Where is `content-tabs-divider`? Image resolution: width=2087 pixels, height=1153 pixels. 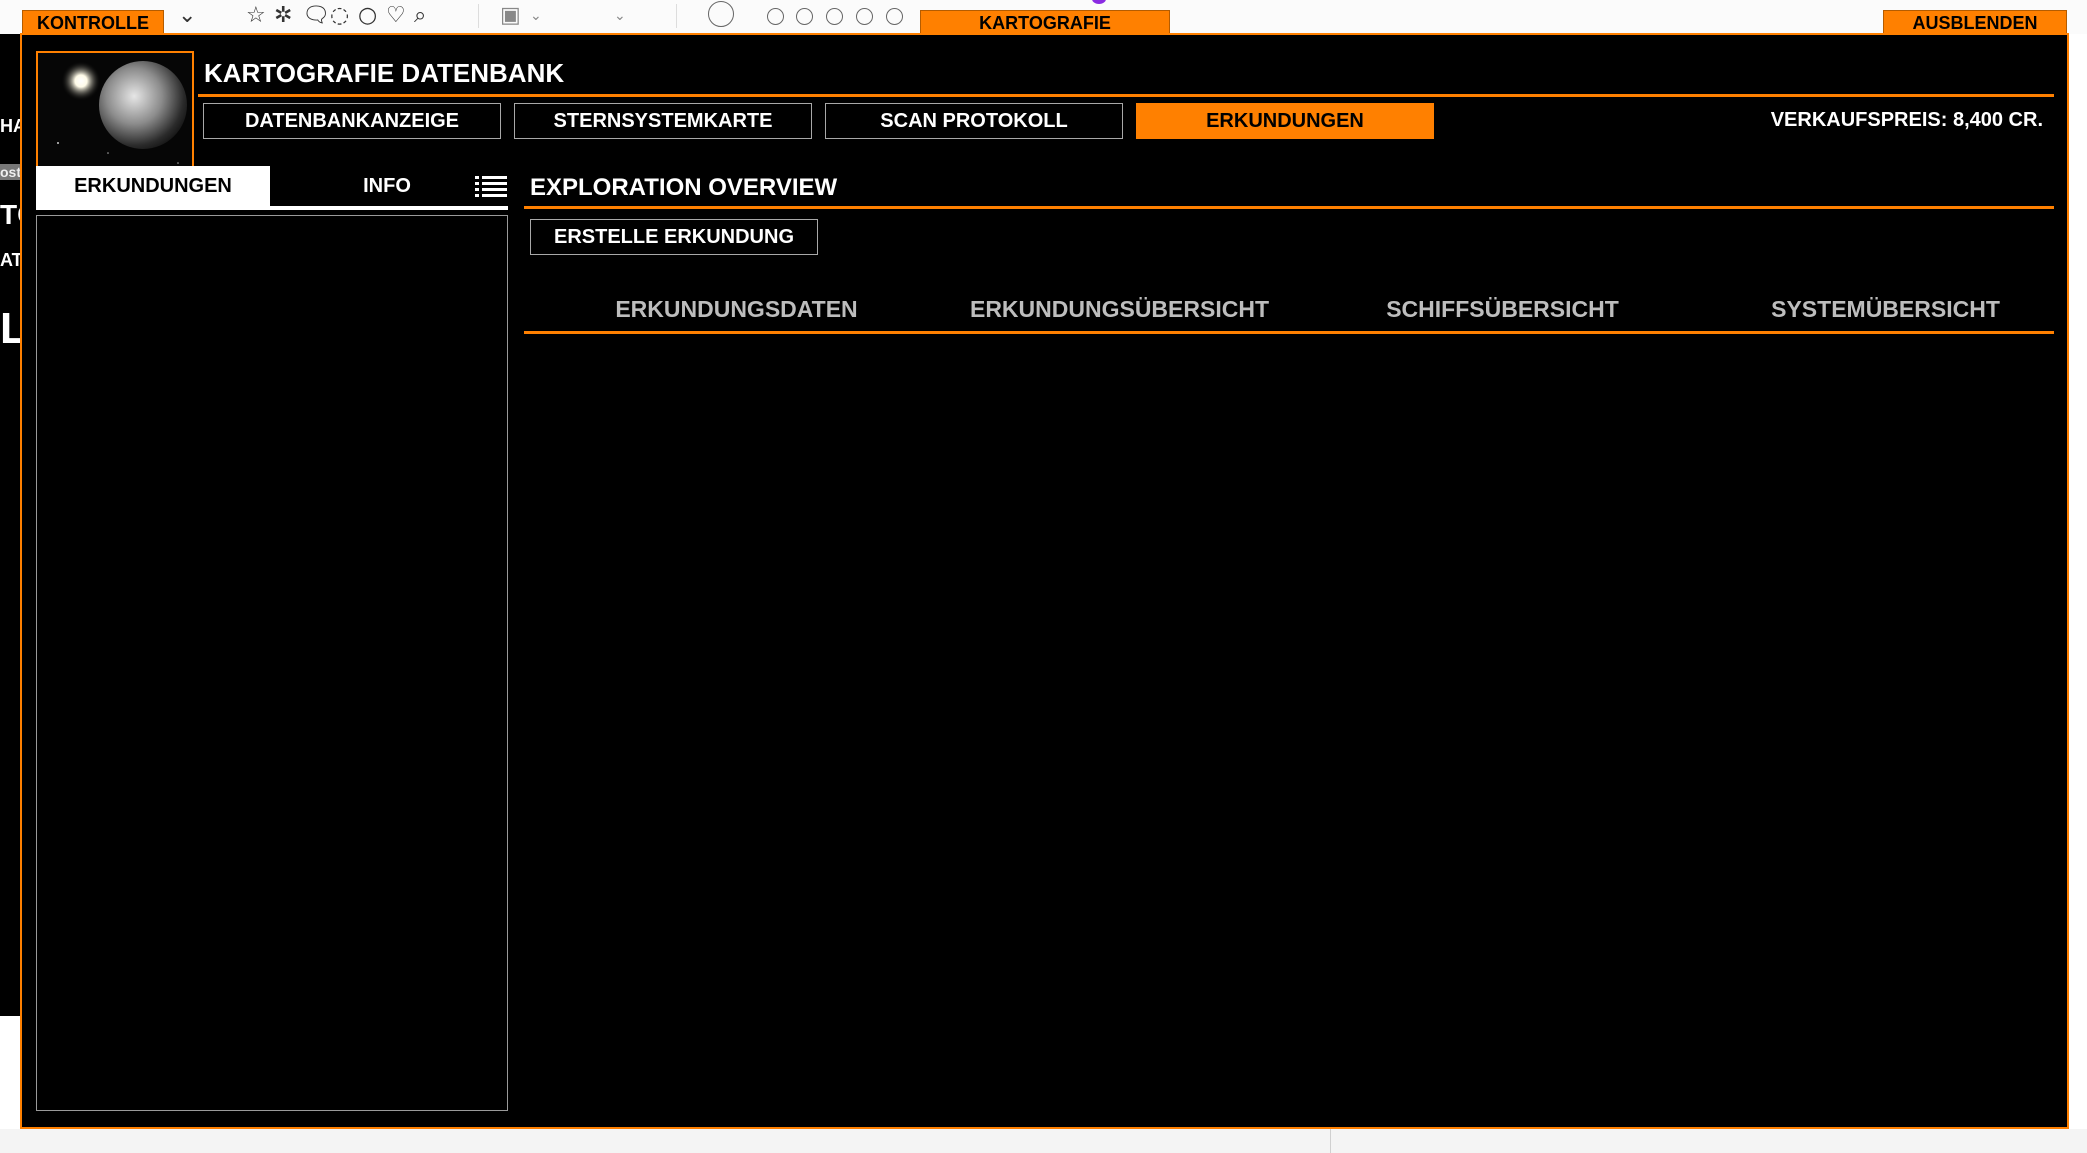
content-tabs-divider is located at coordinates (1289, 332).